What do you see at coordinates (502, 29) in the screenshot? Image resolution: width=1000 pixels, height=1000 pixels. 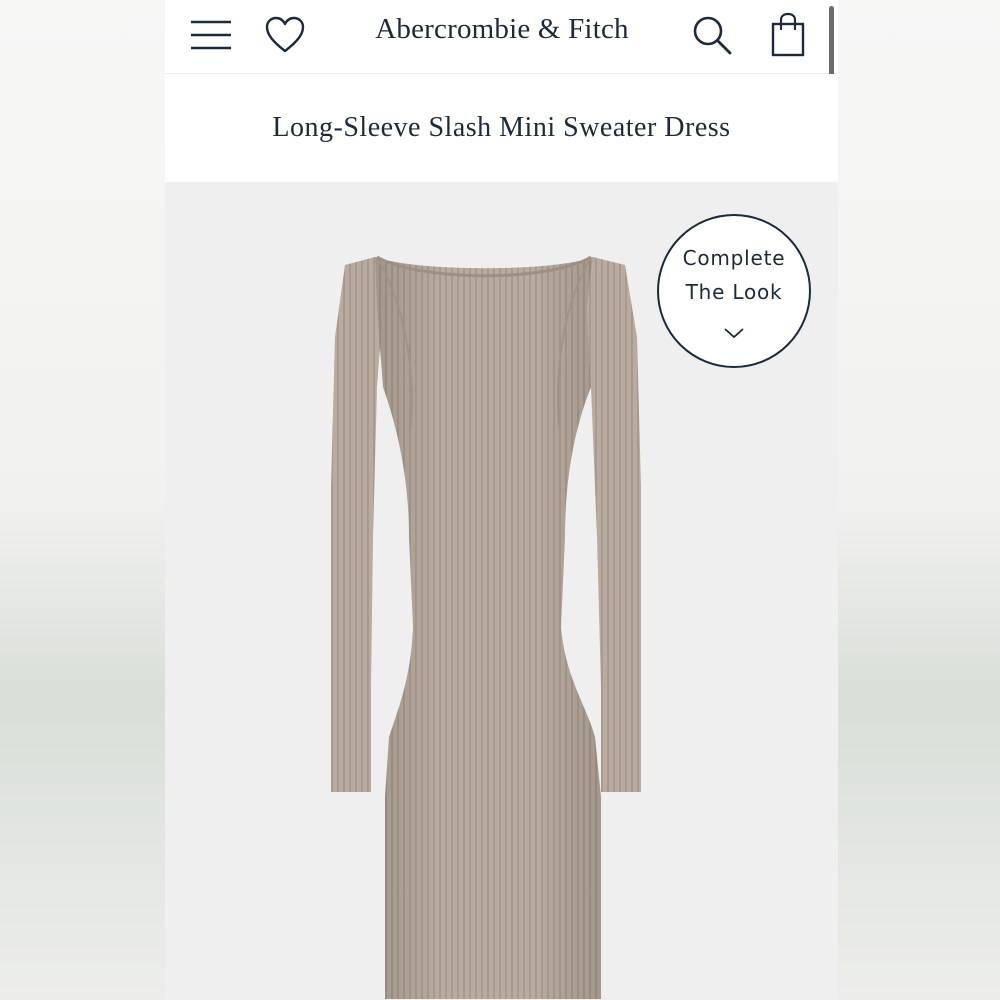 I see `brand-logo: Abercrombie & Fitch` at bounding box center [502, 29].